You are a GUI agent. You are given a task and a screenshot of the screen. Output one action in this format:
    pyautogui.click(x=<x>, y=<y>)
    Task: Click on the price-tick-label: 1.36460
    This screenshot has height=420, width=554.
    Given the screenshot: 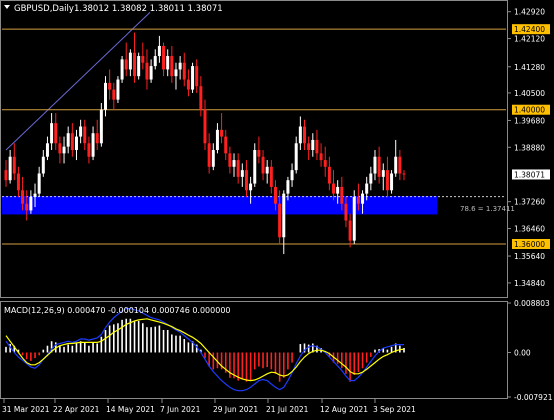 What is the action you would take?
    pyautogui.click(x=529, y=229)
    